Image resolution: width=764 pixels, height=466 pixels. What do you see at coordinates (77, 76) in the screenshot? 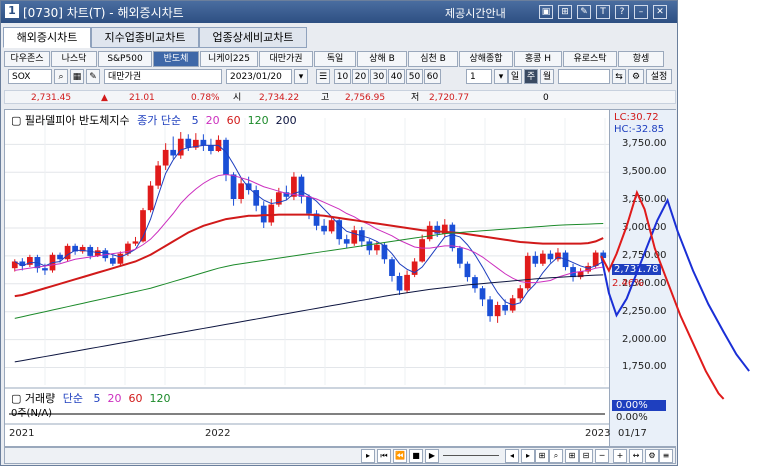
I see `chart-icon: ▦` at bounding box center [77, 76].